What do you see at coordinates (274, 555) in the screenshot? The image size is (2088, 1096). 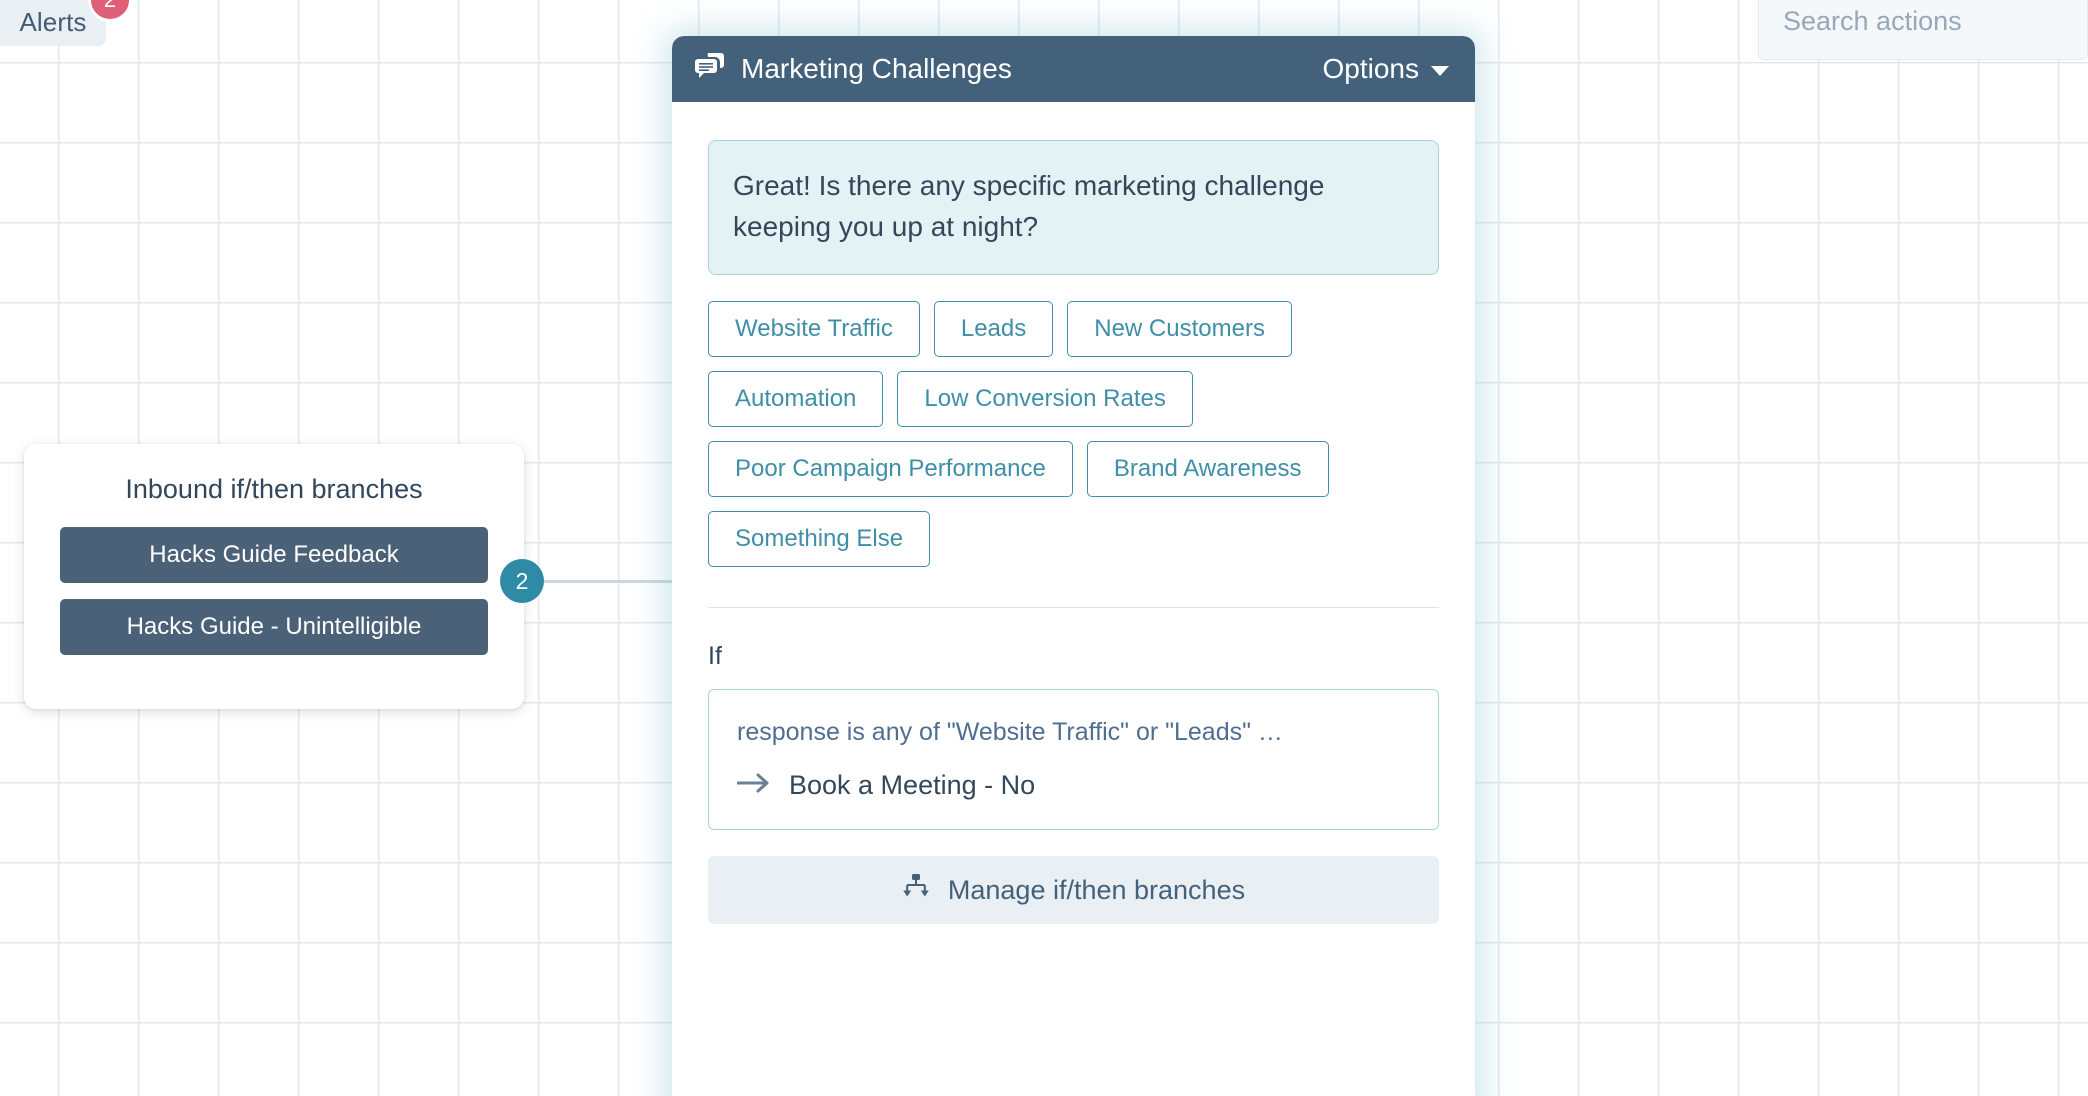 I see `branch-pill-feedback: Hacks Guide Feedback` at bounding box center [274, 555].